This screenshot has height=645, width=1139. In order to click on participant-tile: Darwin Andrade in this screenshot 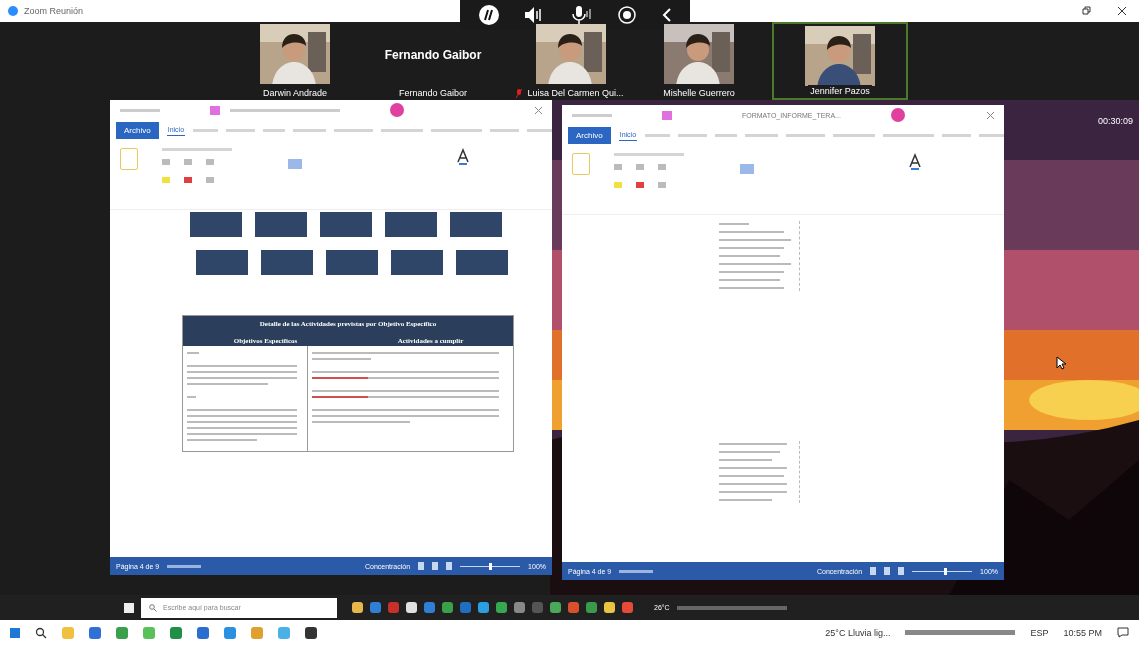, I will do `click(295, 61)`.